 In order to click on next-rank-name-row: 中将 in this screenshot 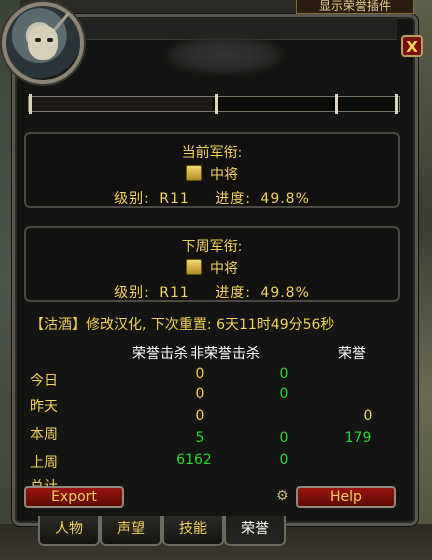, I will do `click(212, 268)`.